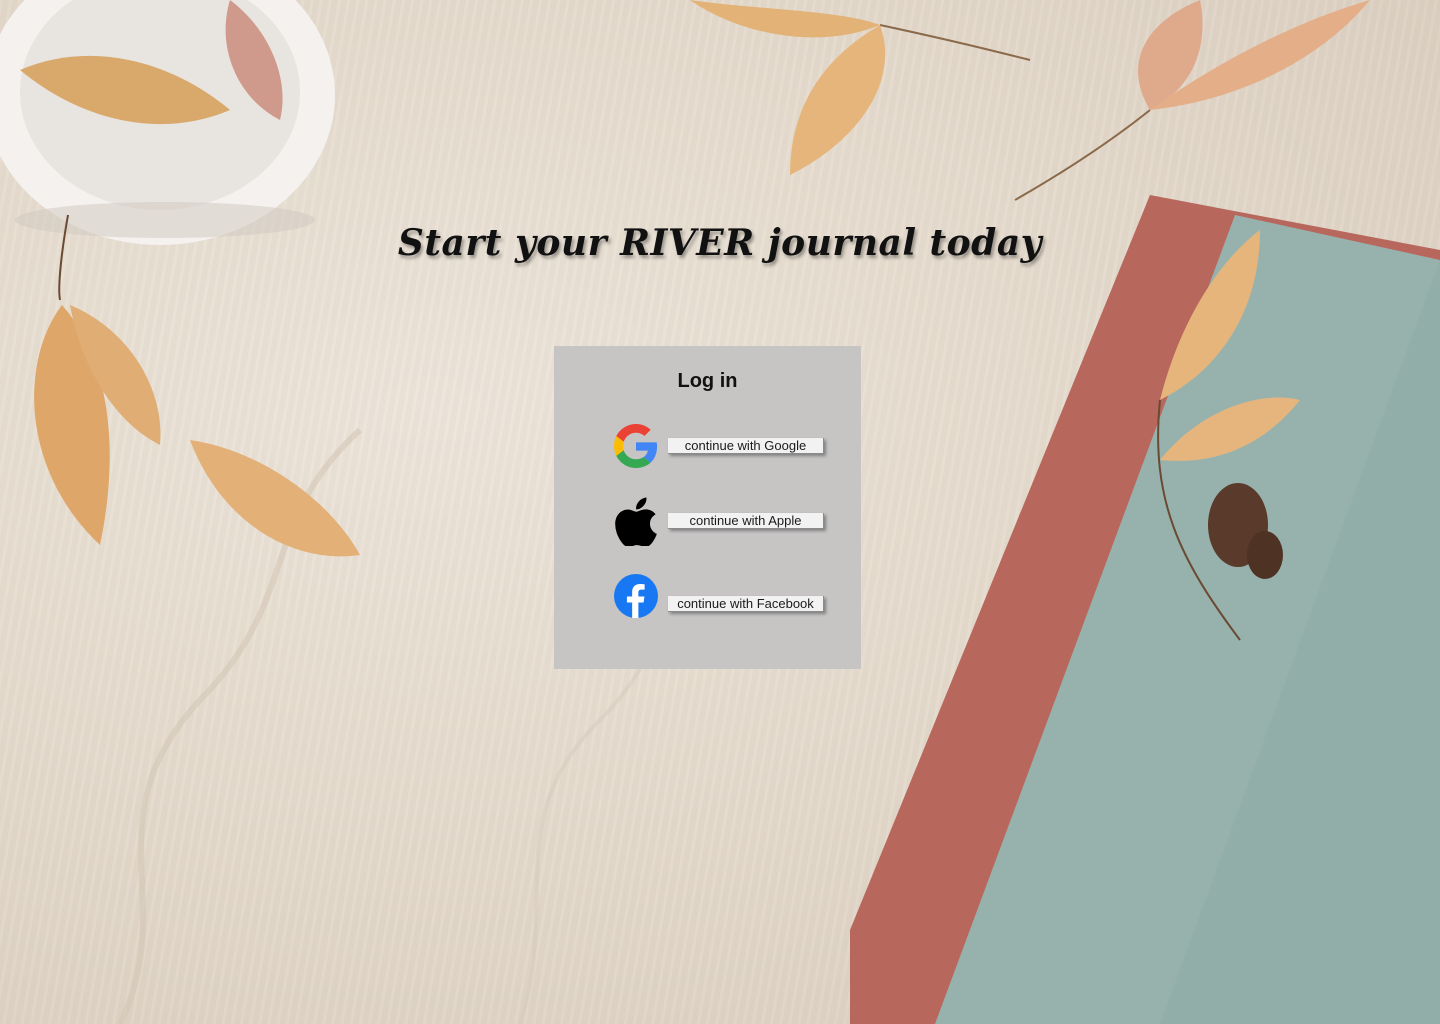 This screenshot has width=1440, height=1024. What do you see at coordinates (636, 521) in the screenshot?
I see `apple-icon` at bounding box center [636, 521].